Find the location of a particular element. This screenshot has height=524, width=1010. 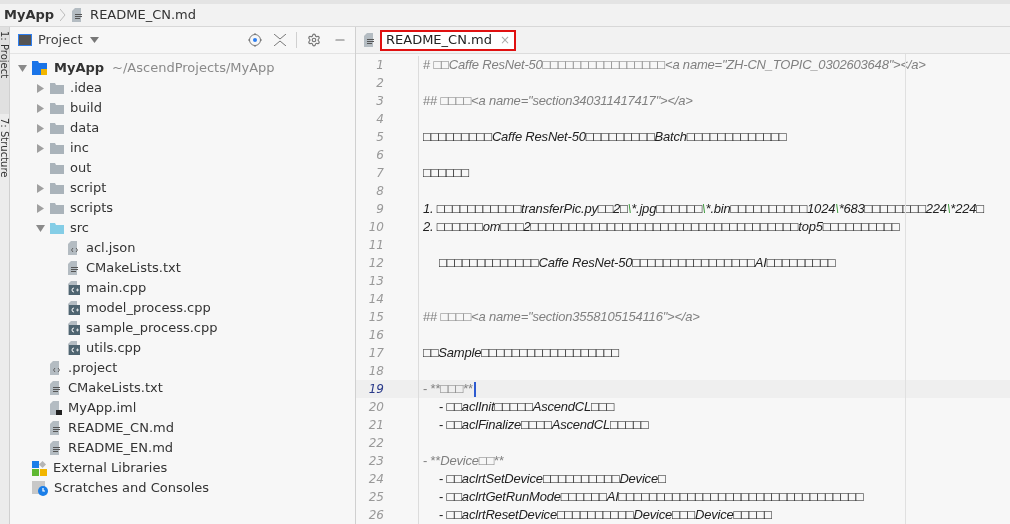

tree-item: script is located at coordinates (88, 188).